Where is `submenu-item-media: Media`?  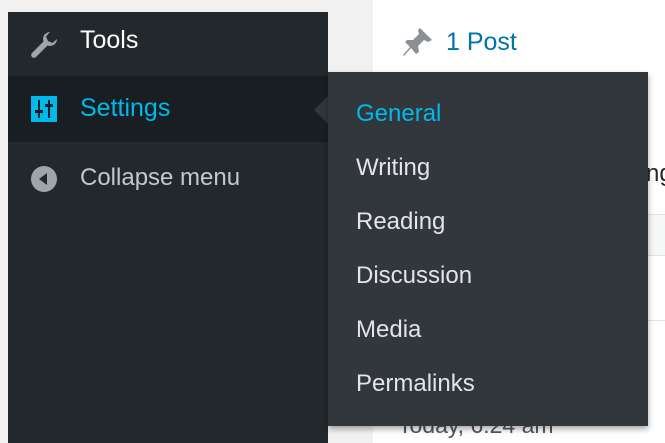
submenu-item-media: Media is located at coordinates (388, 330).